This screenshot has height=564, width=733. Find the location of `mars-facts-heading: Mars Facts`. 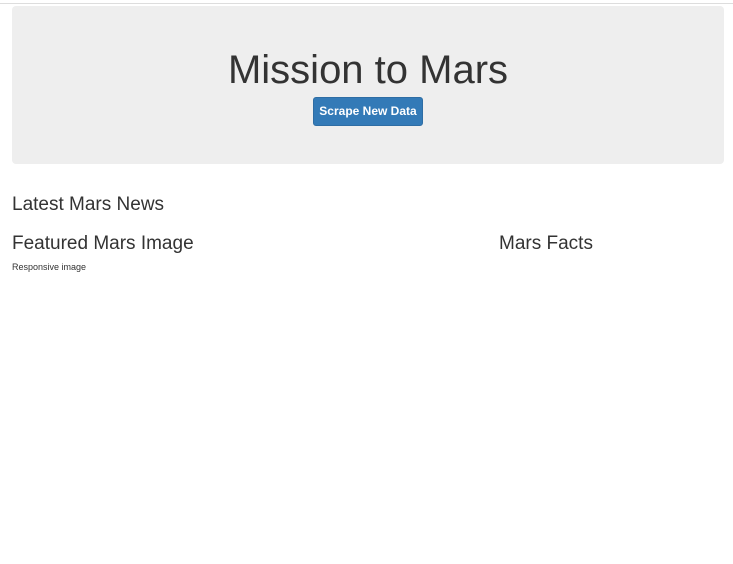

mars-facts-heading: Mars Facts is located at coordinates (546, 243).